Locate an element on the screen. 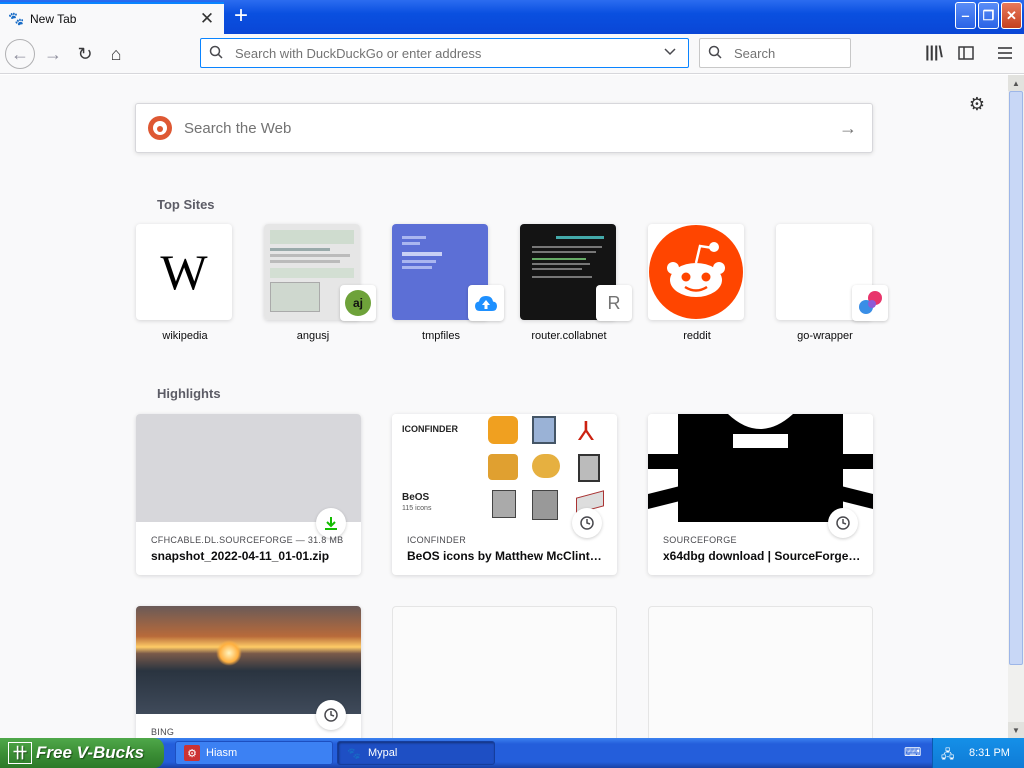 The height and width of the screenshot is (768, 1024). maximize-button: ❐ is located at coordinates (988, 15).